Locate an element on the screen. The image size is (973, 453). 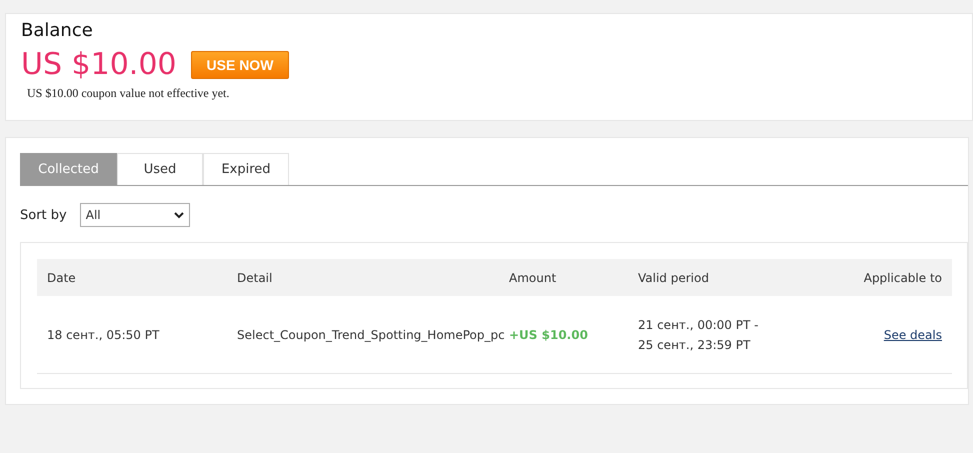
balance-amount: US $10.00 is located at coordinates (99, 65).